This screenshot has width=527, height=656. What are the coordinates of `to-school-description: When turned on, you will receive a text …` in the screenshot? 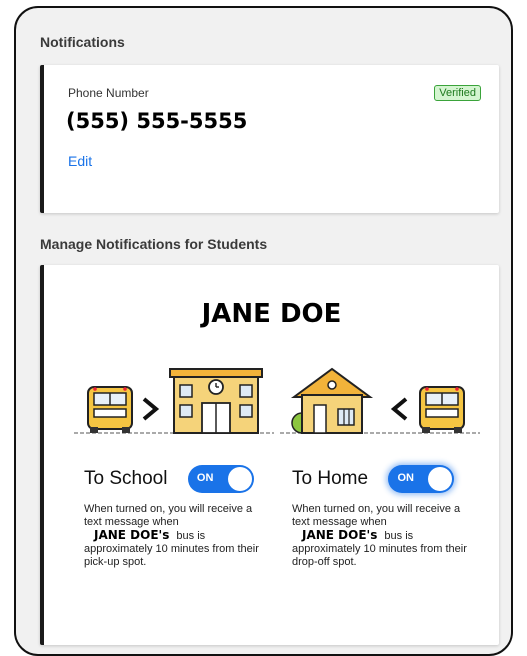 It's located at (176, 536).